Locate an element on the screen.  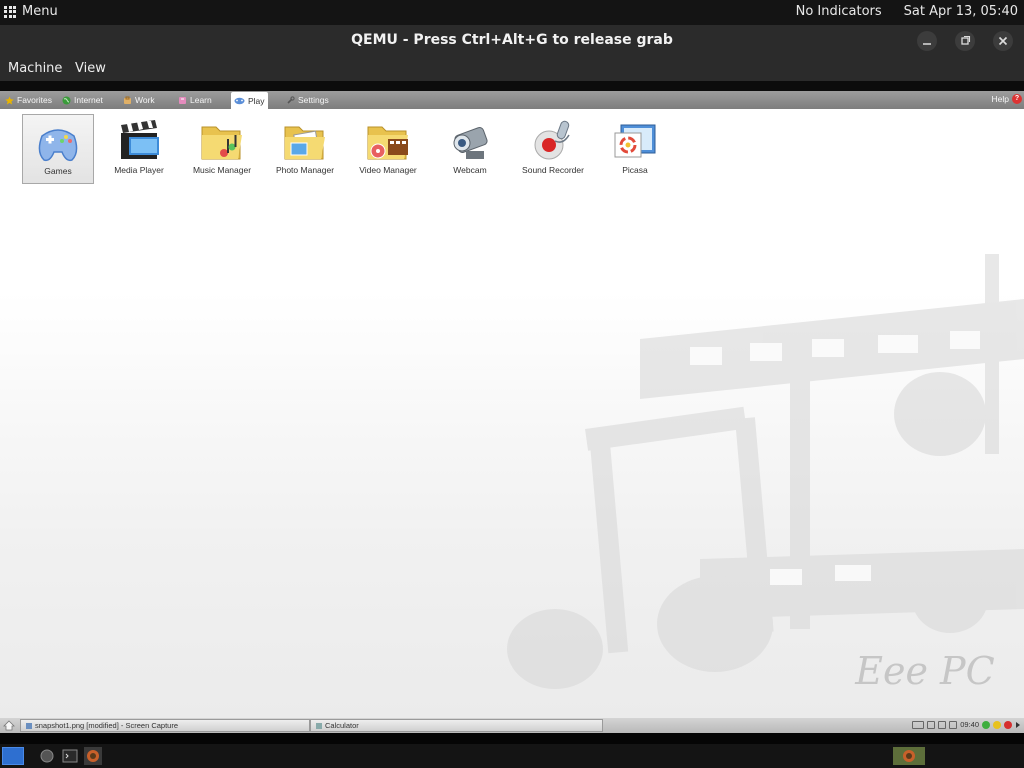
sound-icon is located at coordinates (953, 724).